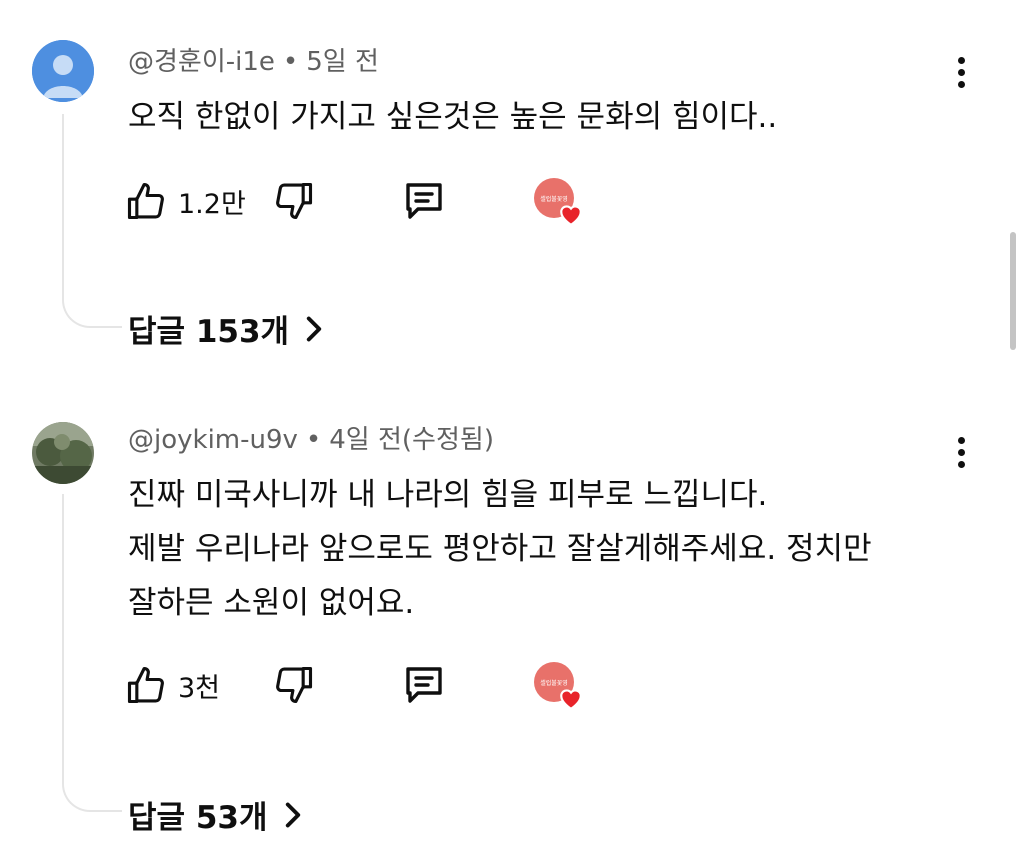  I want to click on comment-meta: @joykim-u9v • 4일 전(수정됨), so click(311, 440).